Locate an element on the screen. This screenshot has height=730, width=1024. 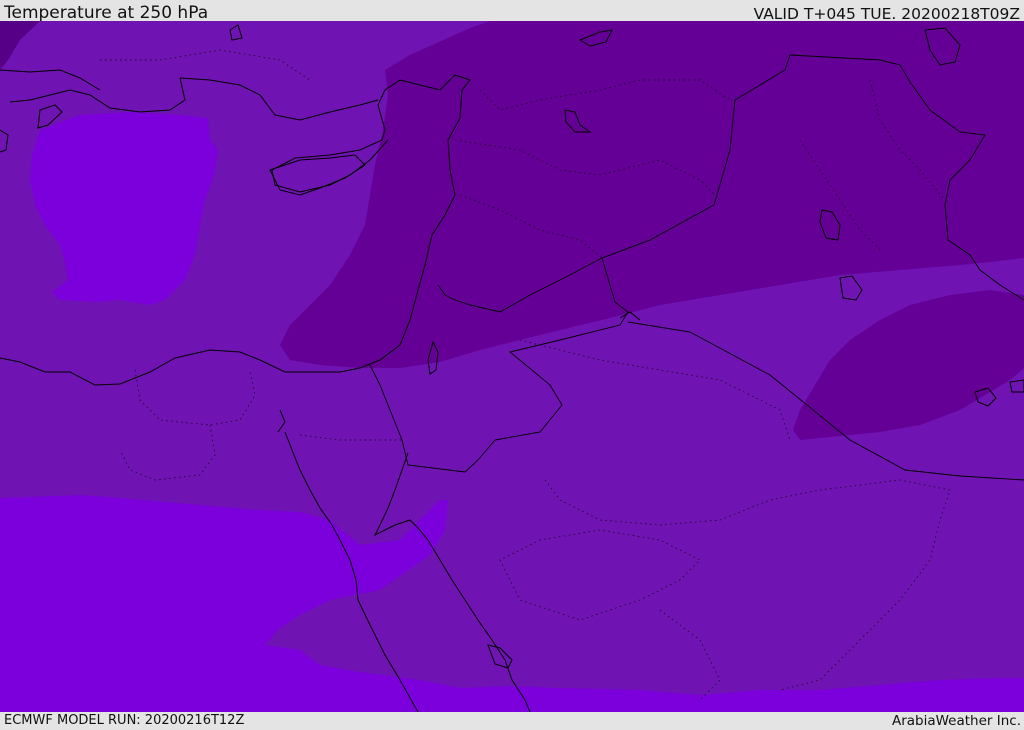
model-run-label: ECMWF MODEL RUN: 20200216T12Z is located at coordinates (124, 720).